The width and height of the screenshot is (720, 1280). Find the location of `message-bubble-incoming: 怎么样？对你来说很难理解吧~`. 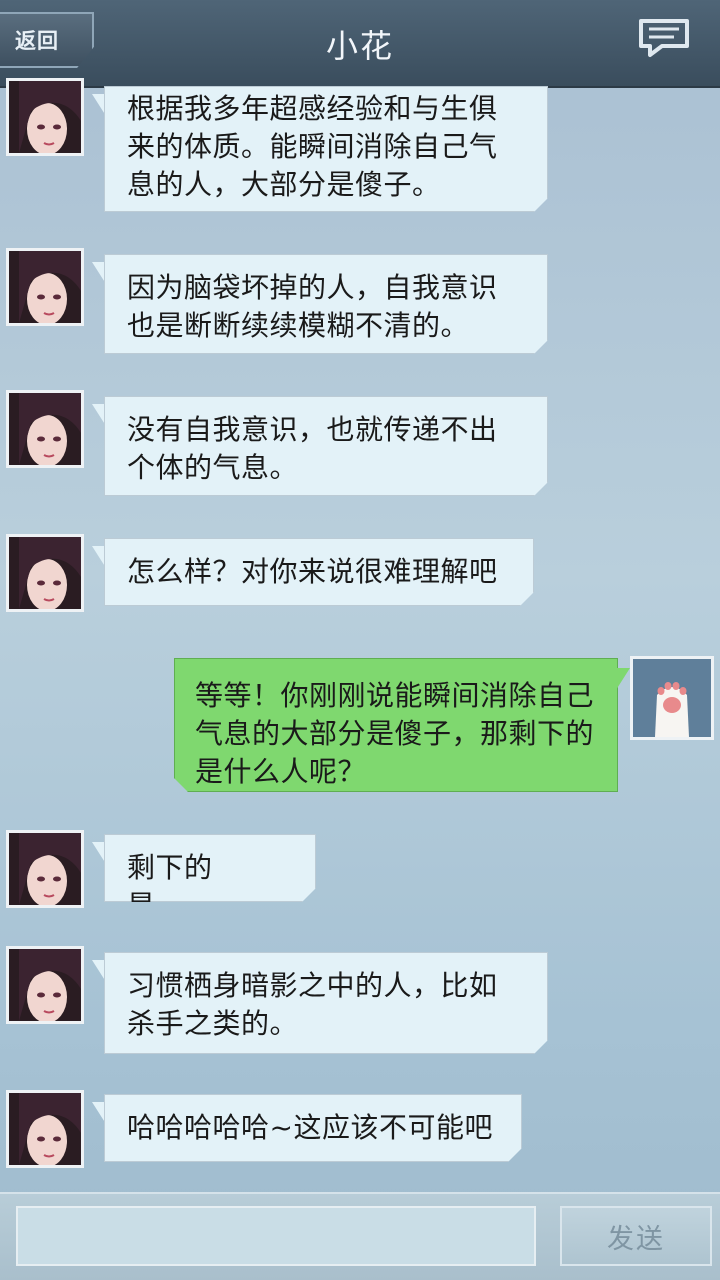

message-bubble-incoming: 怎么样？对你来说很难理解吧~ is located at coordinates (319, 572).